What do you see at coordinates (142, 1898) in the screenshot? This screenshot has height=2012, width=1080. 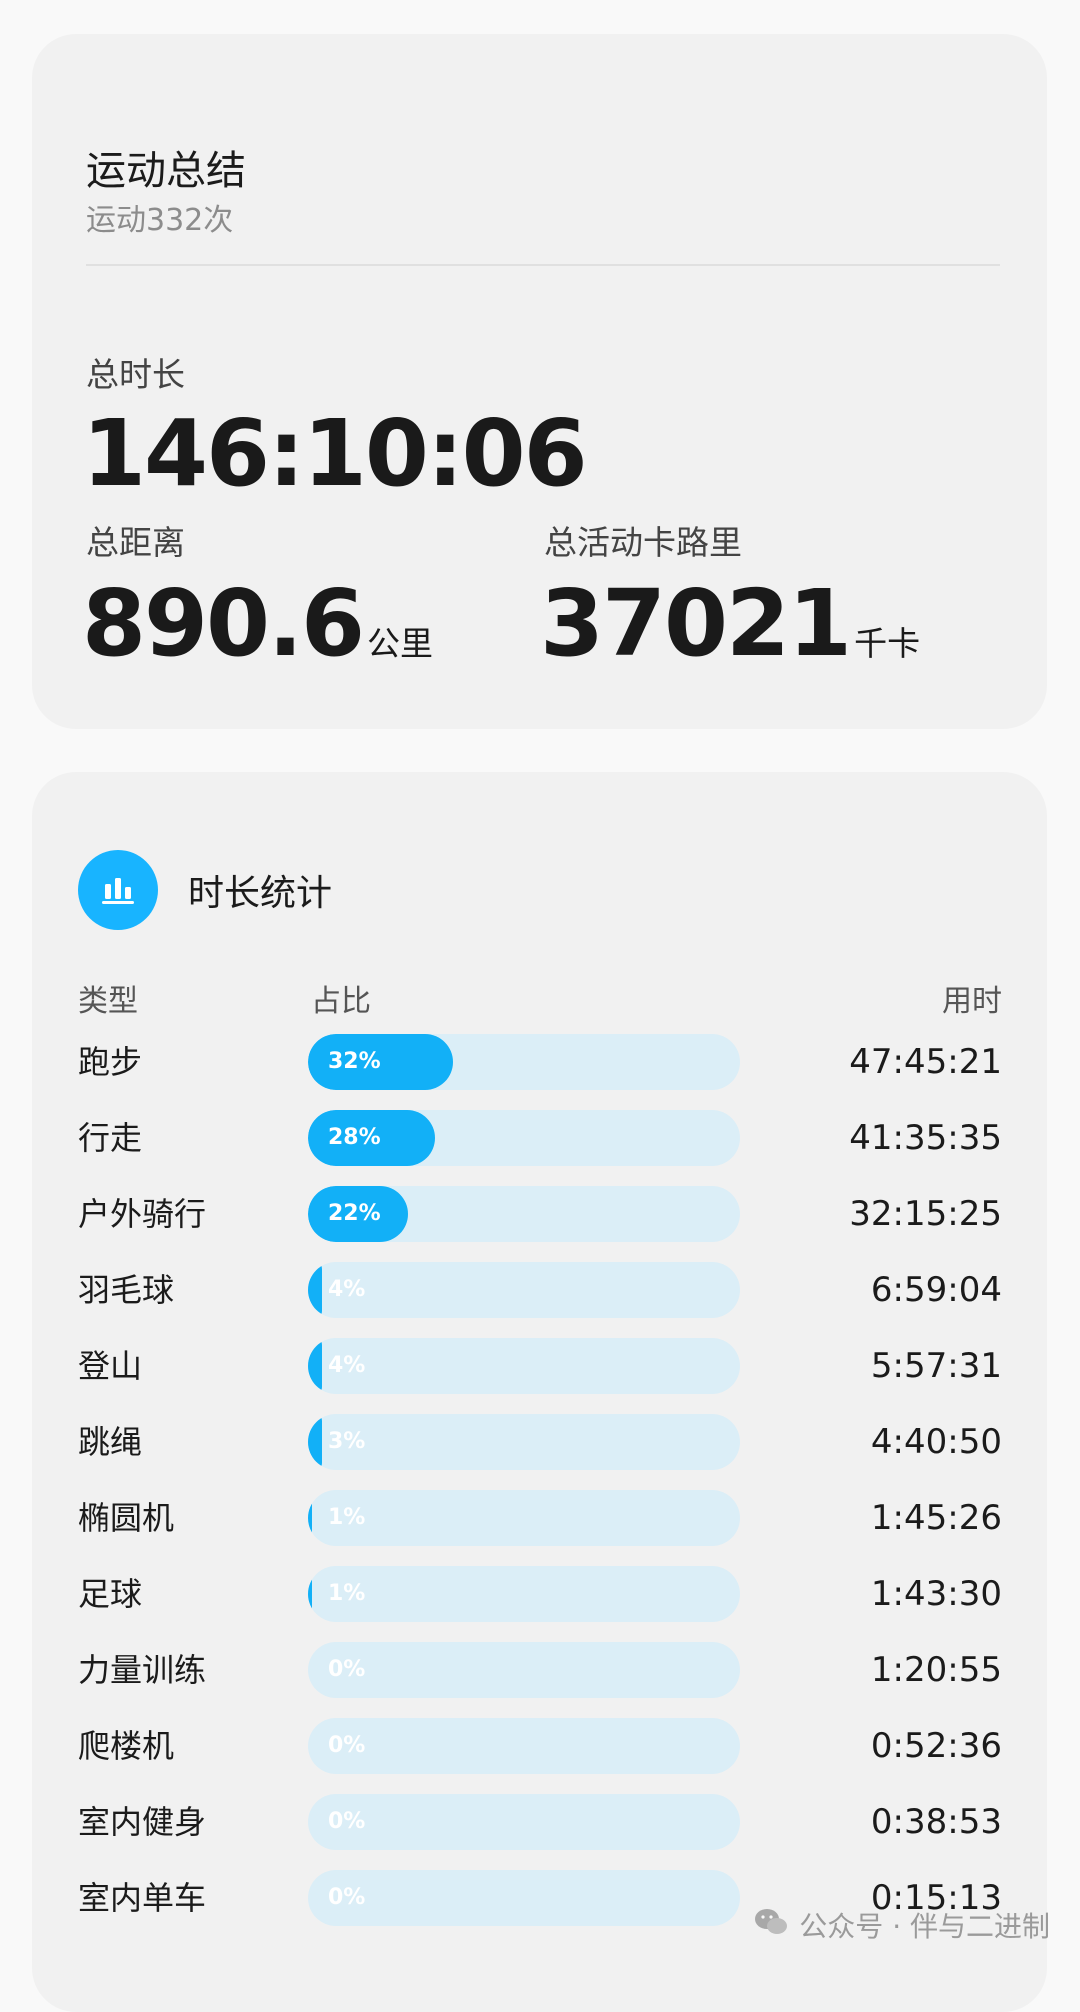 I see `activity-type: 室内单车` at bounding box center [142, 1898].